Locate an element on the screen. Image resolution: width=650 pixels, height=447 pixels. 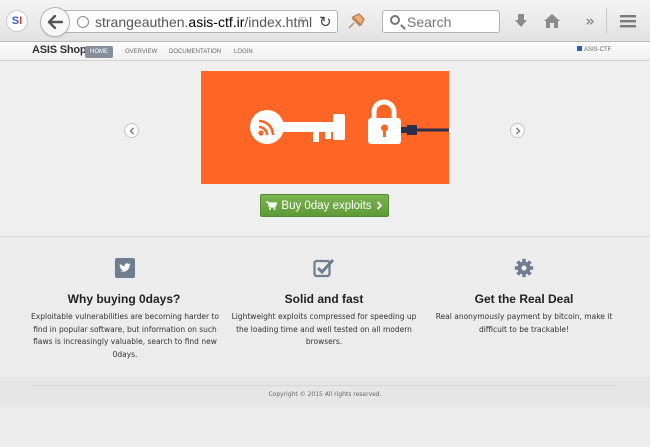
key-icon is located at coordinates (297, 127).